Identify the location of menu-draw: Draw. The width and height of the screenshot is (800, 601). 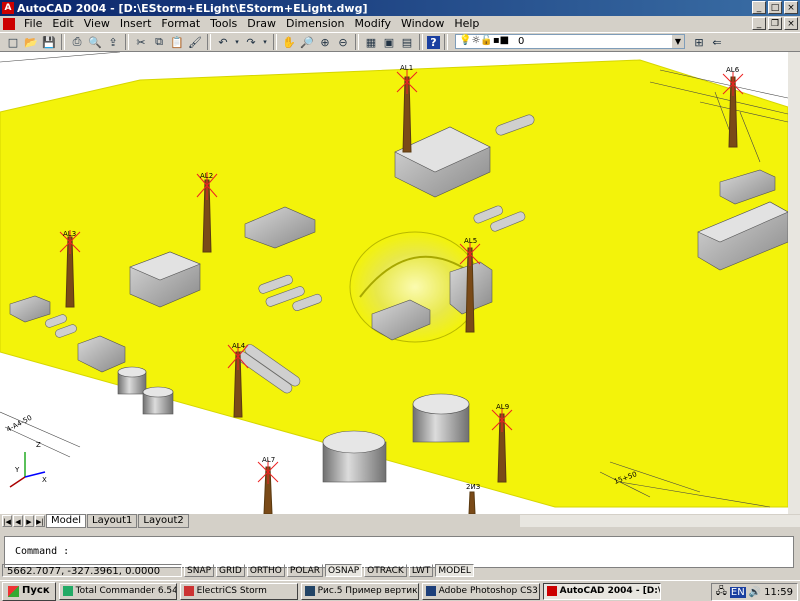
(261, 24).